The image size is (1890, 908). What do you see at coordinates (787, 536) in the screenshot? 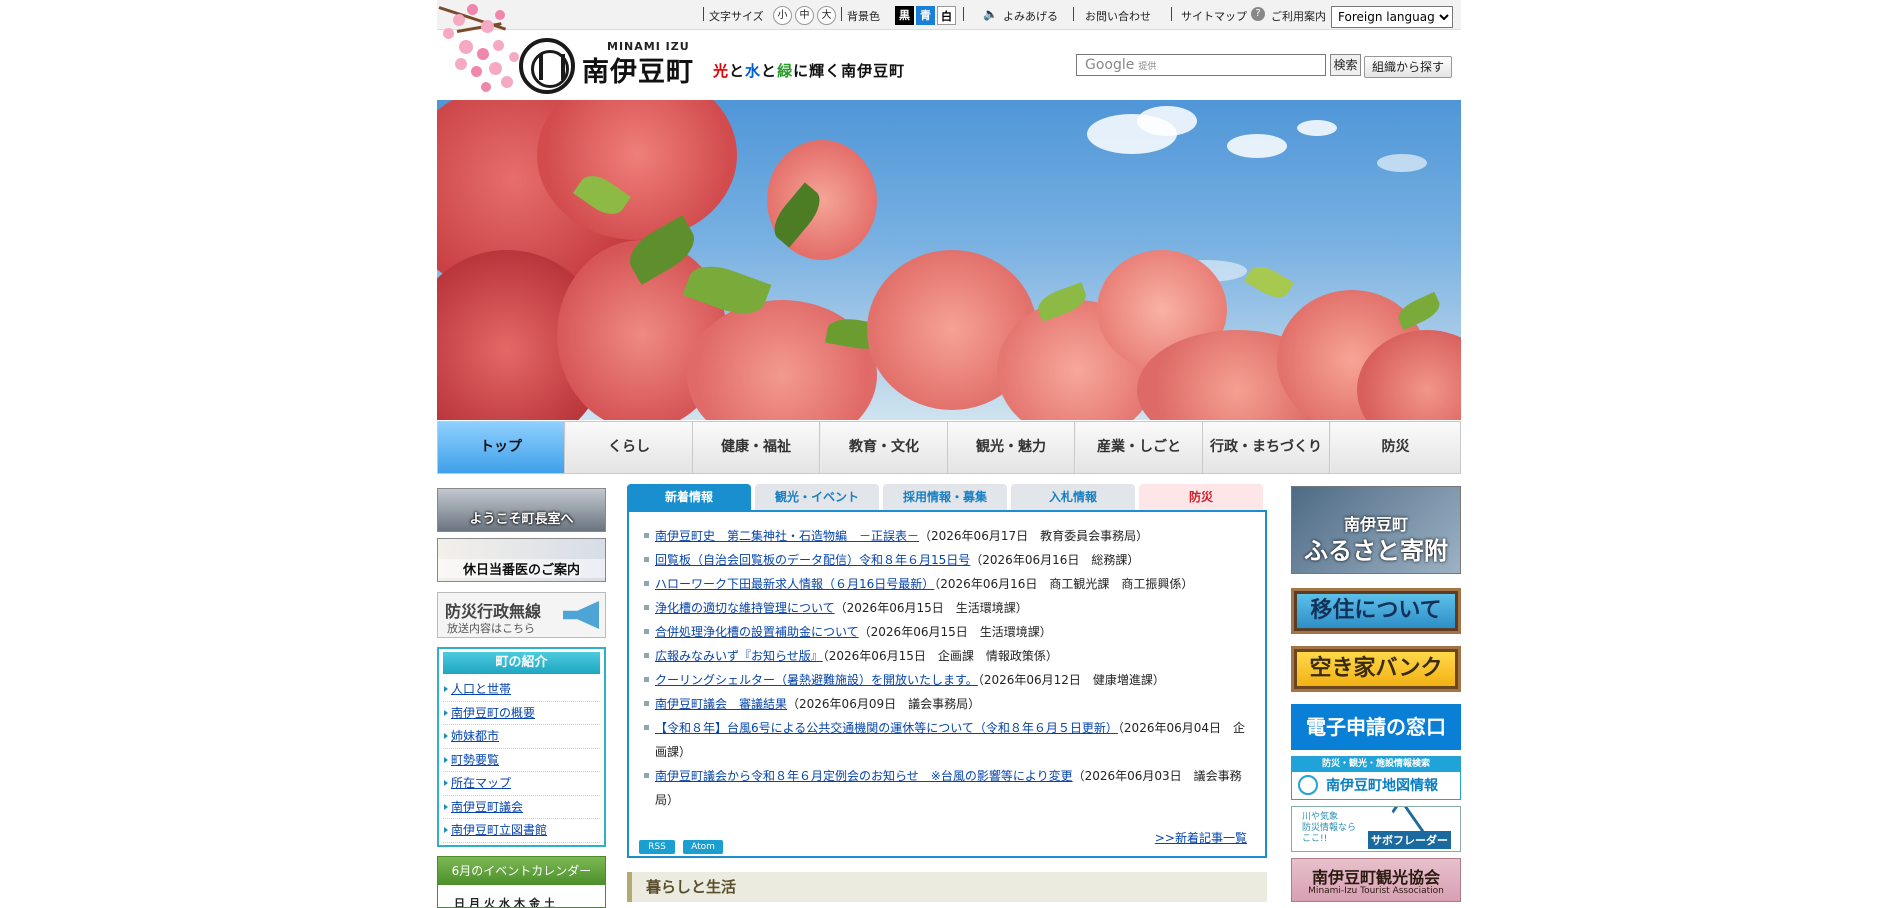
I see `news-link: 南伊豆町史 第二集神社・石造物編 －正誤表－` at bounding box center [787, 536].